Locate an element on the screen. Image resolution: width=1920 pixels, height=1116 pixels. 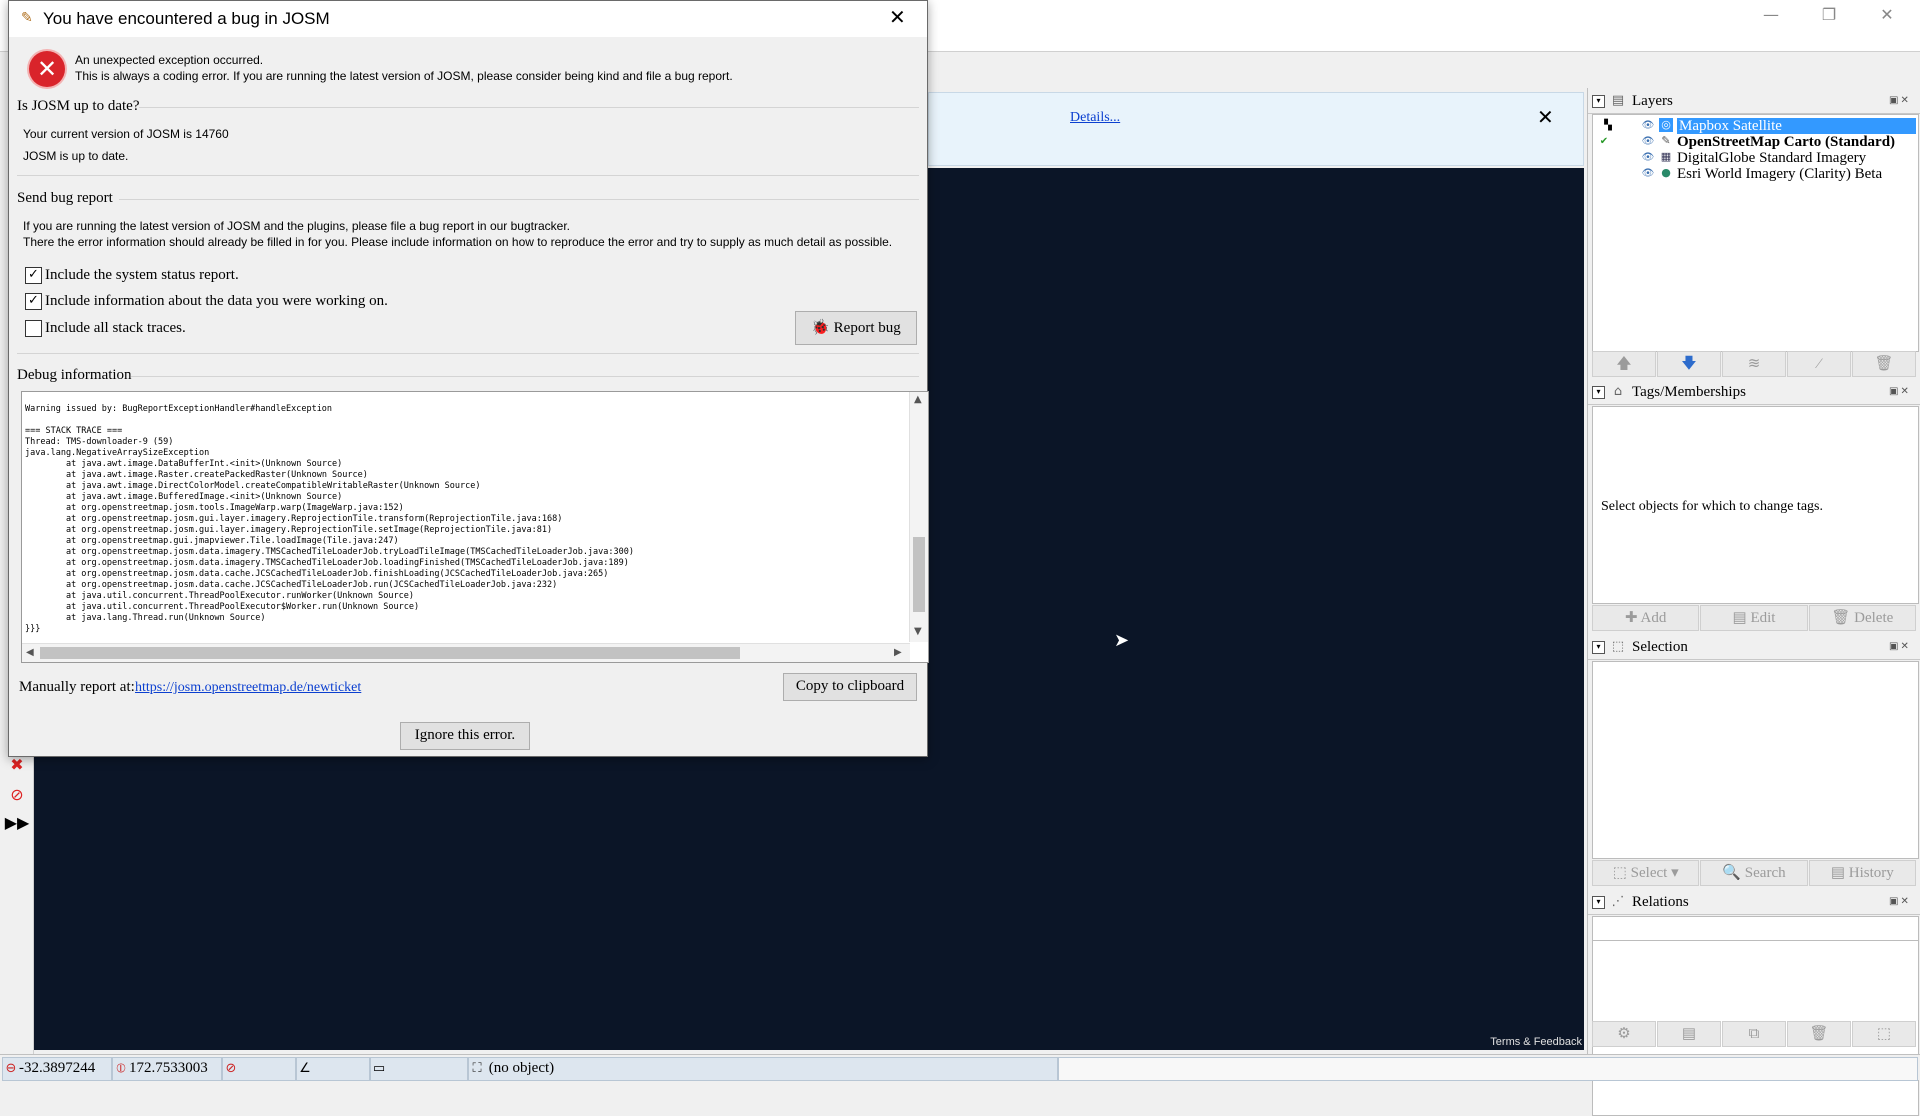
tags-empty-text: Select objects for which to change tags. is located at coordinates (1712, 506).